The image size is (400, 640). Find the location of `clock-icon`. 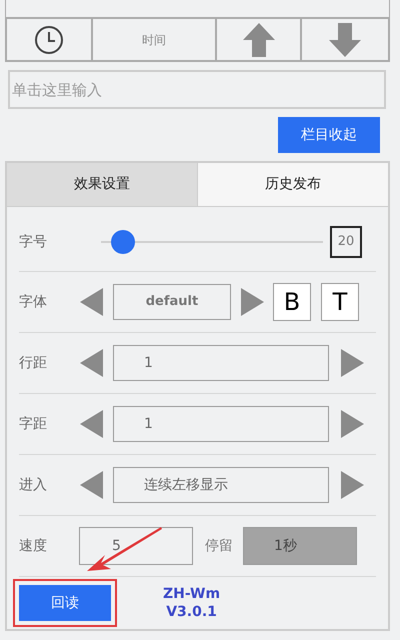

clock-icon is located at coordinates (49, 39).